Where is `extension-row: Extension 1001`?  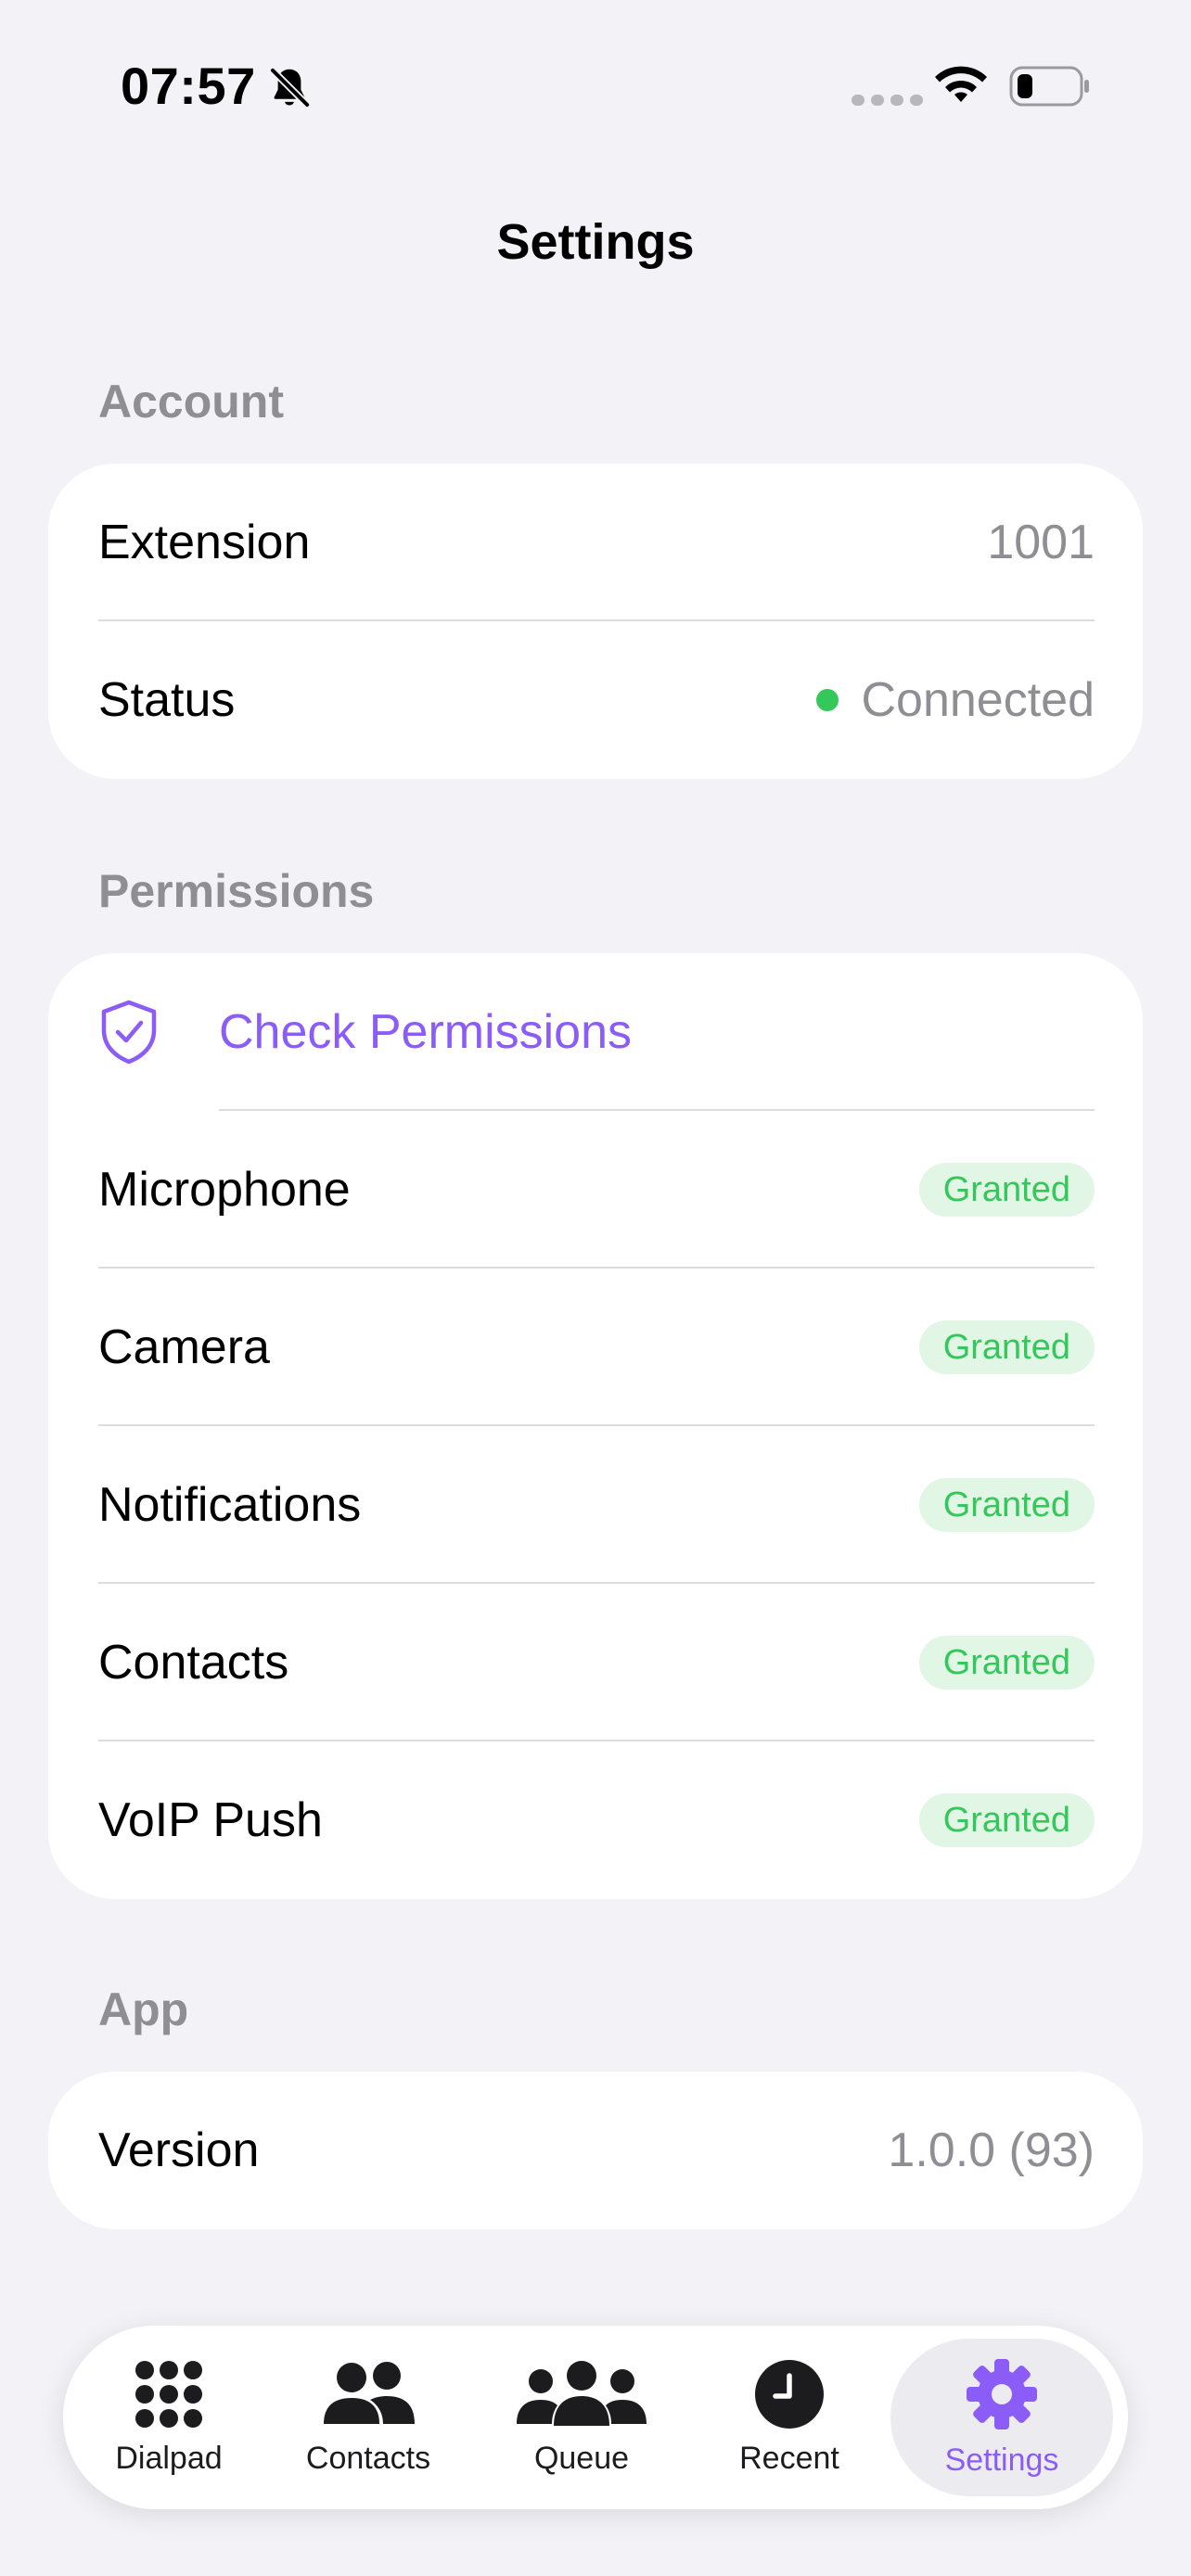 extension-row: Extension 1001 is located at coordinates (595, 542).